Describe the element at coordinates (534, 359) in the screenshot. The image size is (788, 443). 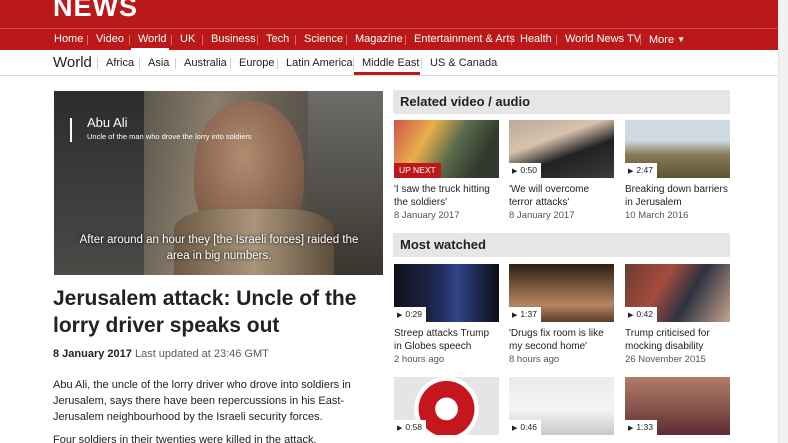
I see `video-card-date: 8 hours ago` at that location.